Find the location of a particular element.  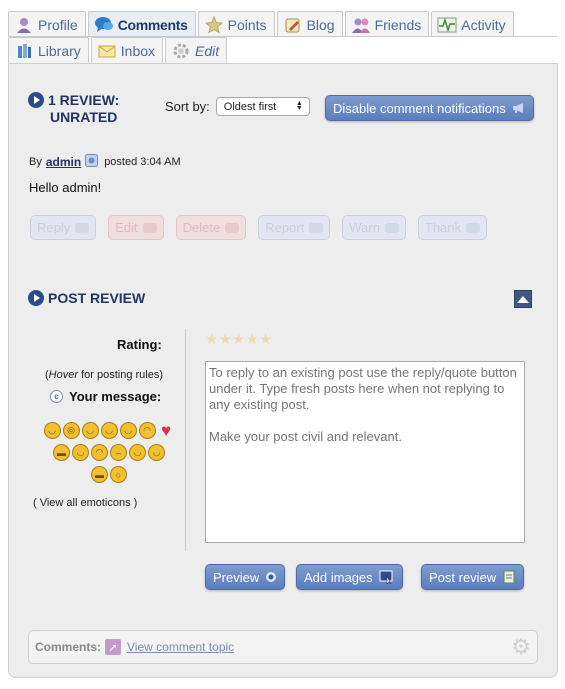

tab-blog: Blog is located at coordinates (309, 24).